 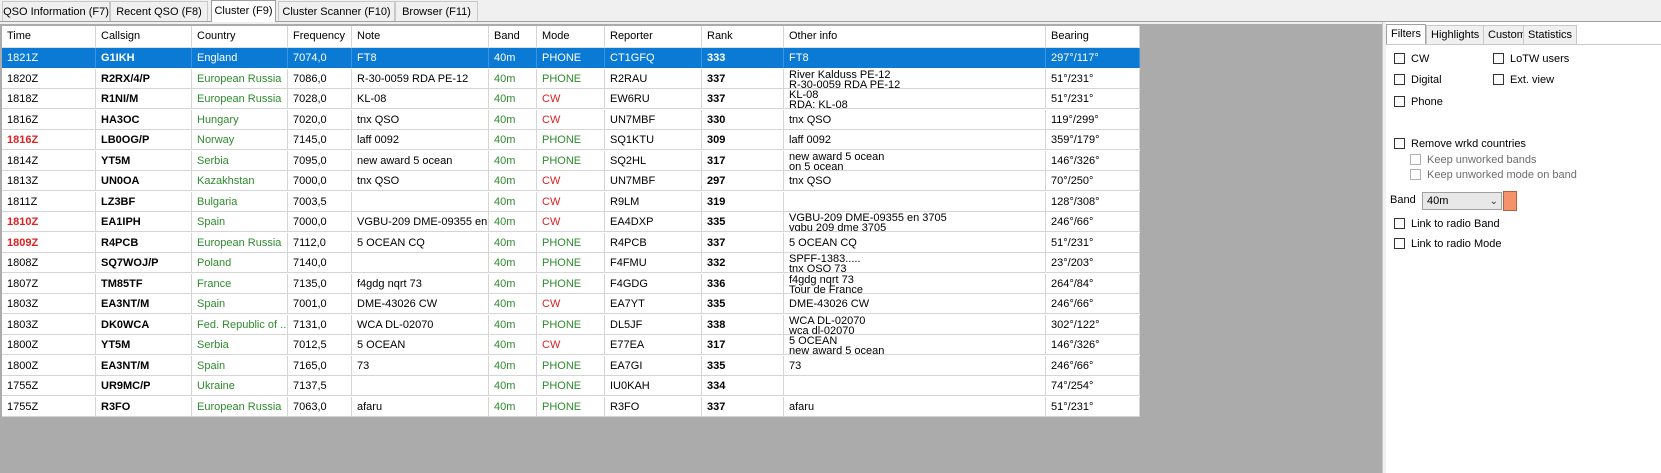 I want to click on cell-note: laff 0092, so click(x=420, y=140).